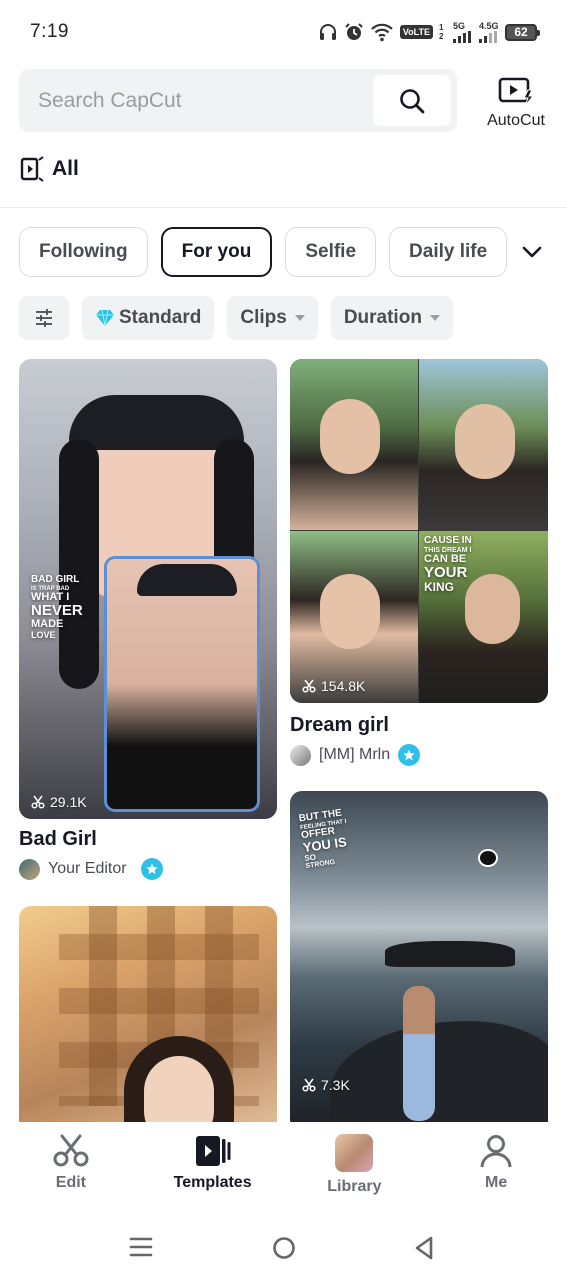 Image resolution: width=567 pixels, height=1280 pixels. What do you see at coordinates (283, 207) in the screenshot?
I see `header-divider` at bounding box center [283, 207].